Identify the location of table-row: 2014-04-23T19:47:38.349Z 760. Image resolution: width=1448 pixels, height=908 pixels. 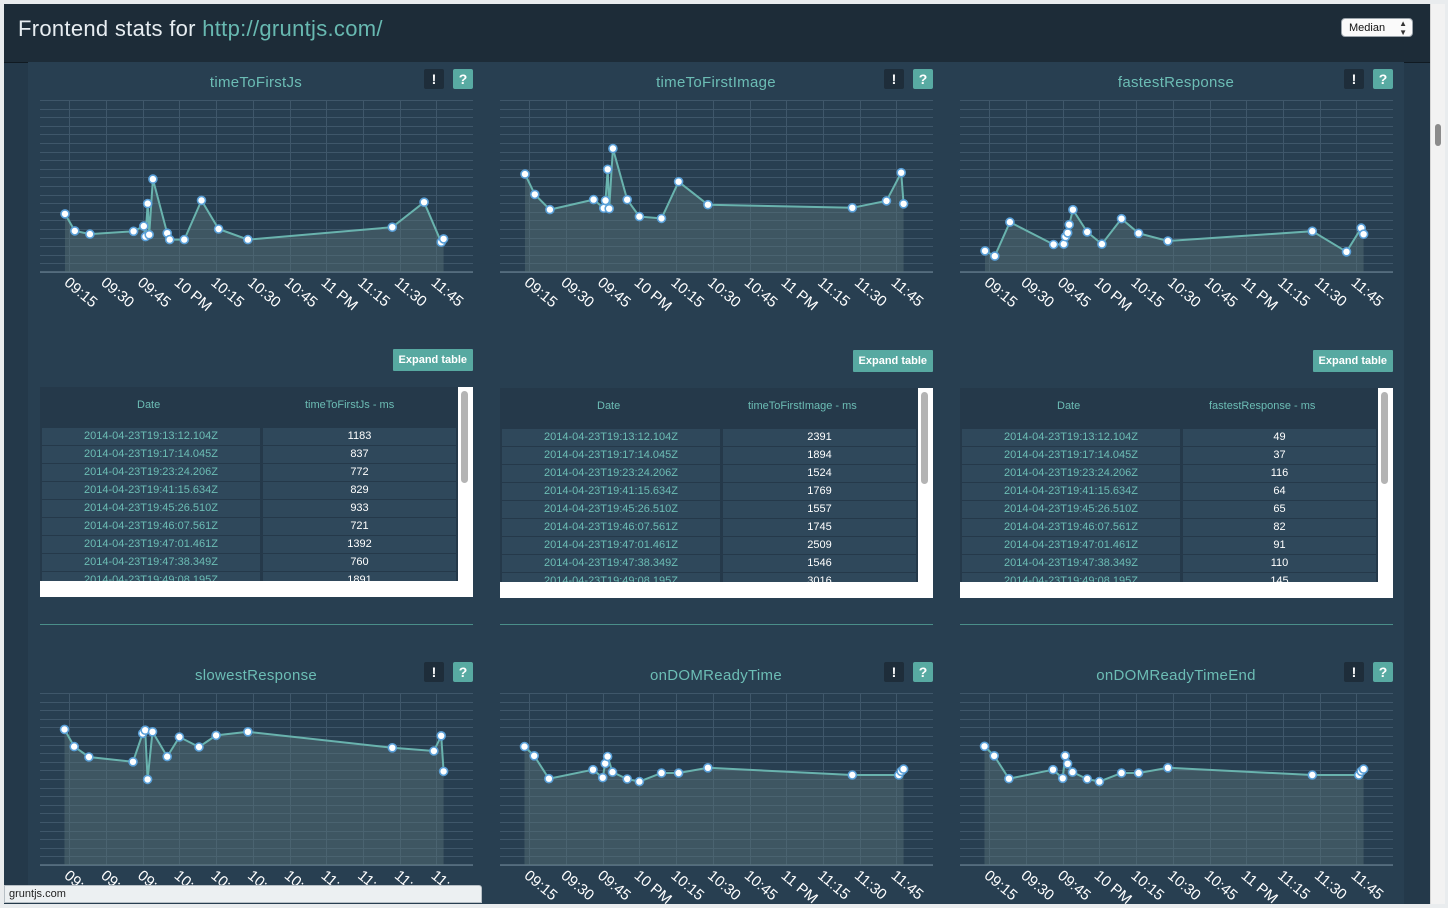
(249, 562).